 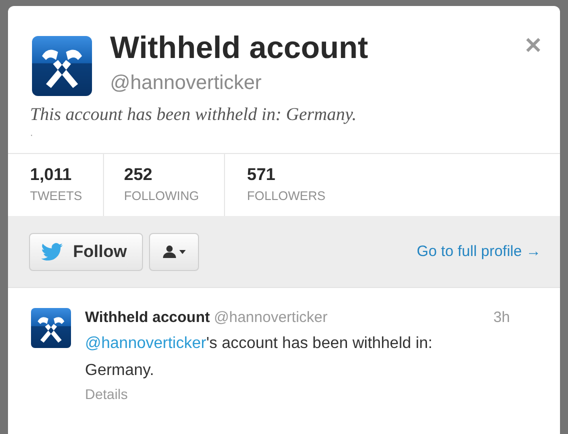 I want to click on tweet-author-name: Withheld account, so click(x=147, y=318).